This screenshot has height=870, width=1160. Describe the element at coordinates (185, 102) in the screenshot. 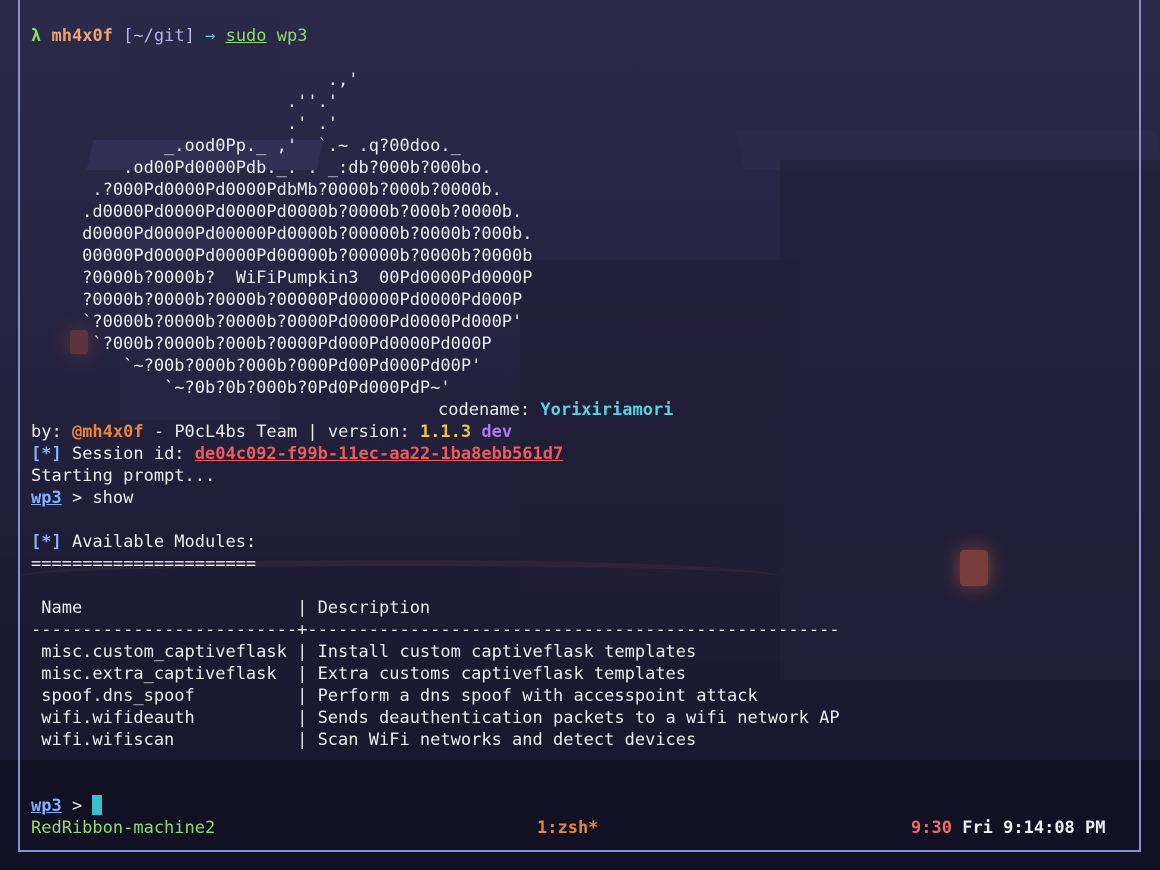

I see `banner-line: .''.'` at that location.